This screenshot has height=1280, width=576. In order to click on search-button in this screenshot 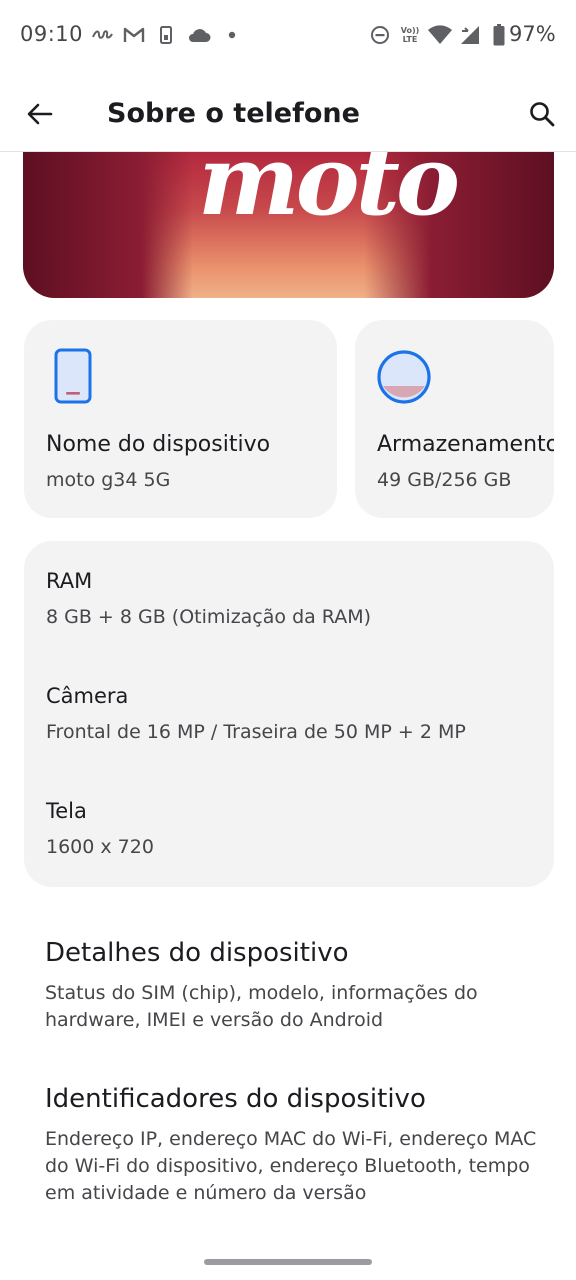, I will do `click(542, 114)`.